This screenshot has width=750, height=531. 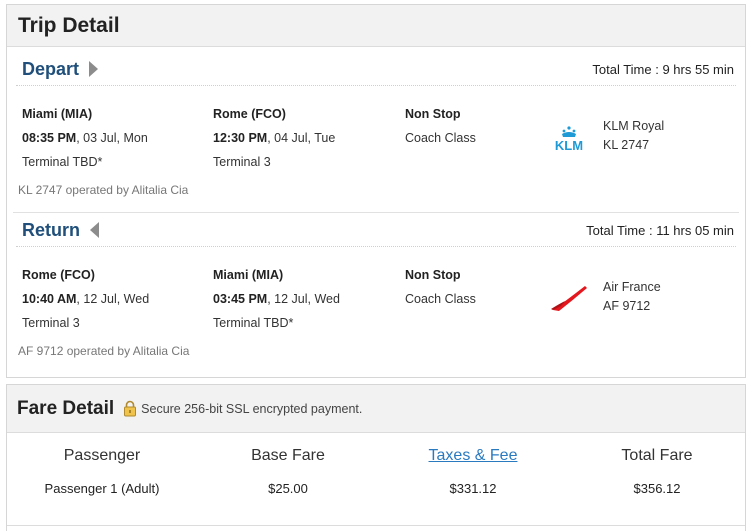 I want to click on total-fare-header: Total Fare, so click(x=657, y=455).